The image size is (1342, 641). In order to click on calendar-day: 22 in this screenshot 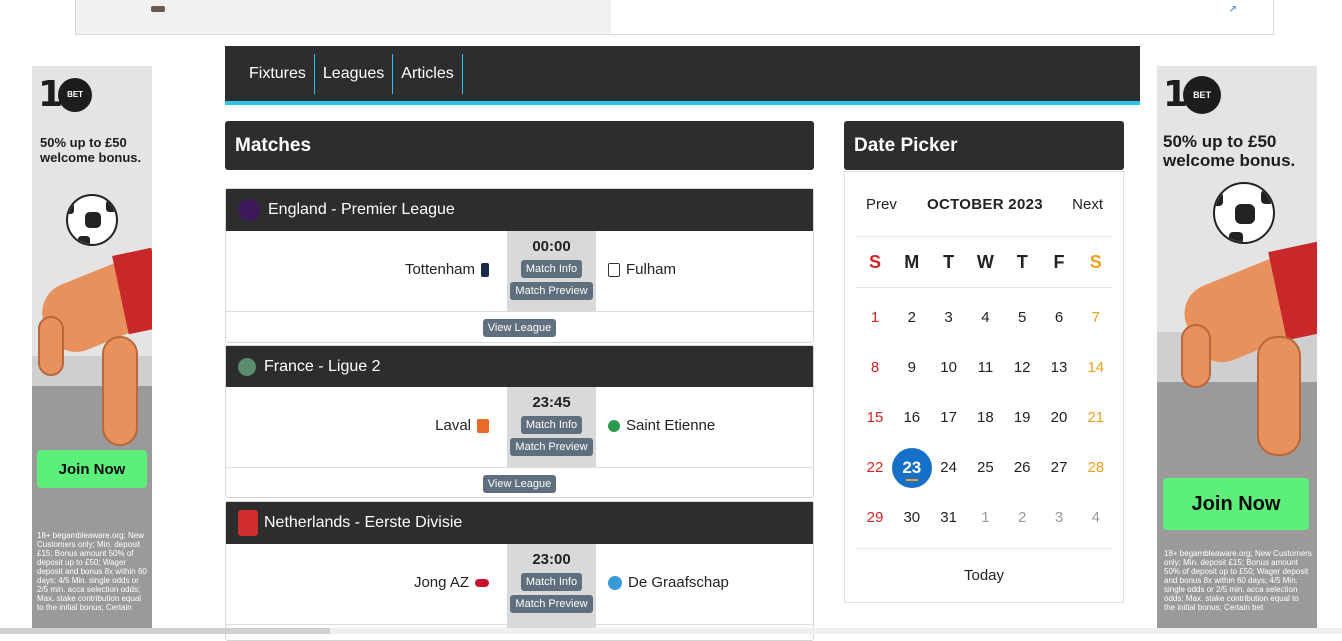, I will do `click(875, 467)`.